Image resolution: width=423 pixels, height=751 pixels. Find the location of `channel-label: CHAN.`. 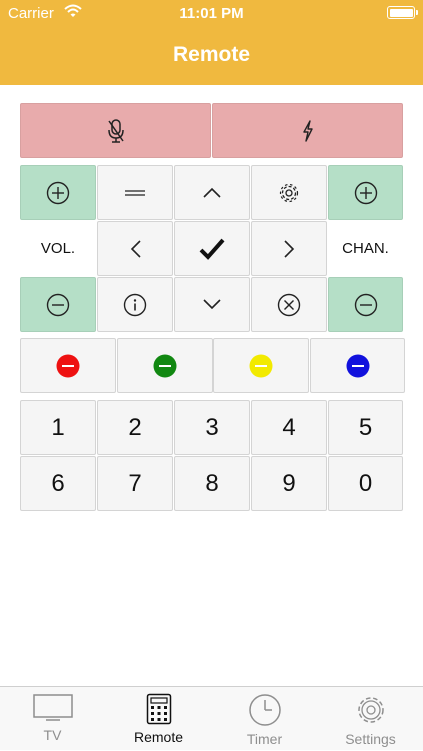

channel-label: CHAN. is located at coordinates (365, 248).